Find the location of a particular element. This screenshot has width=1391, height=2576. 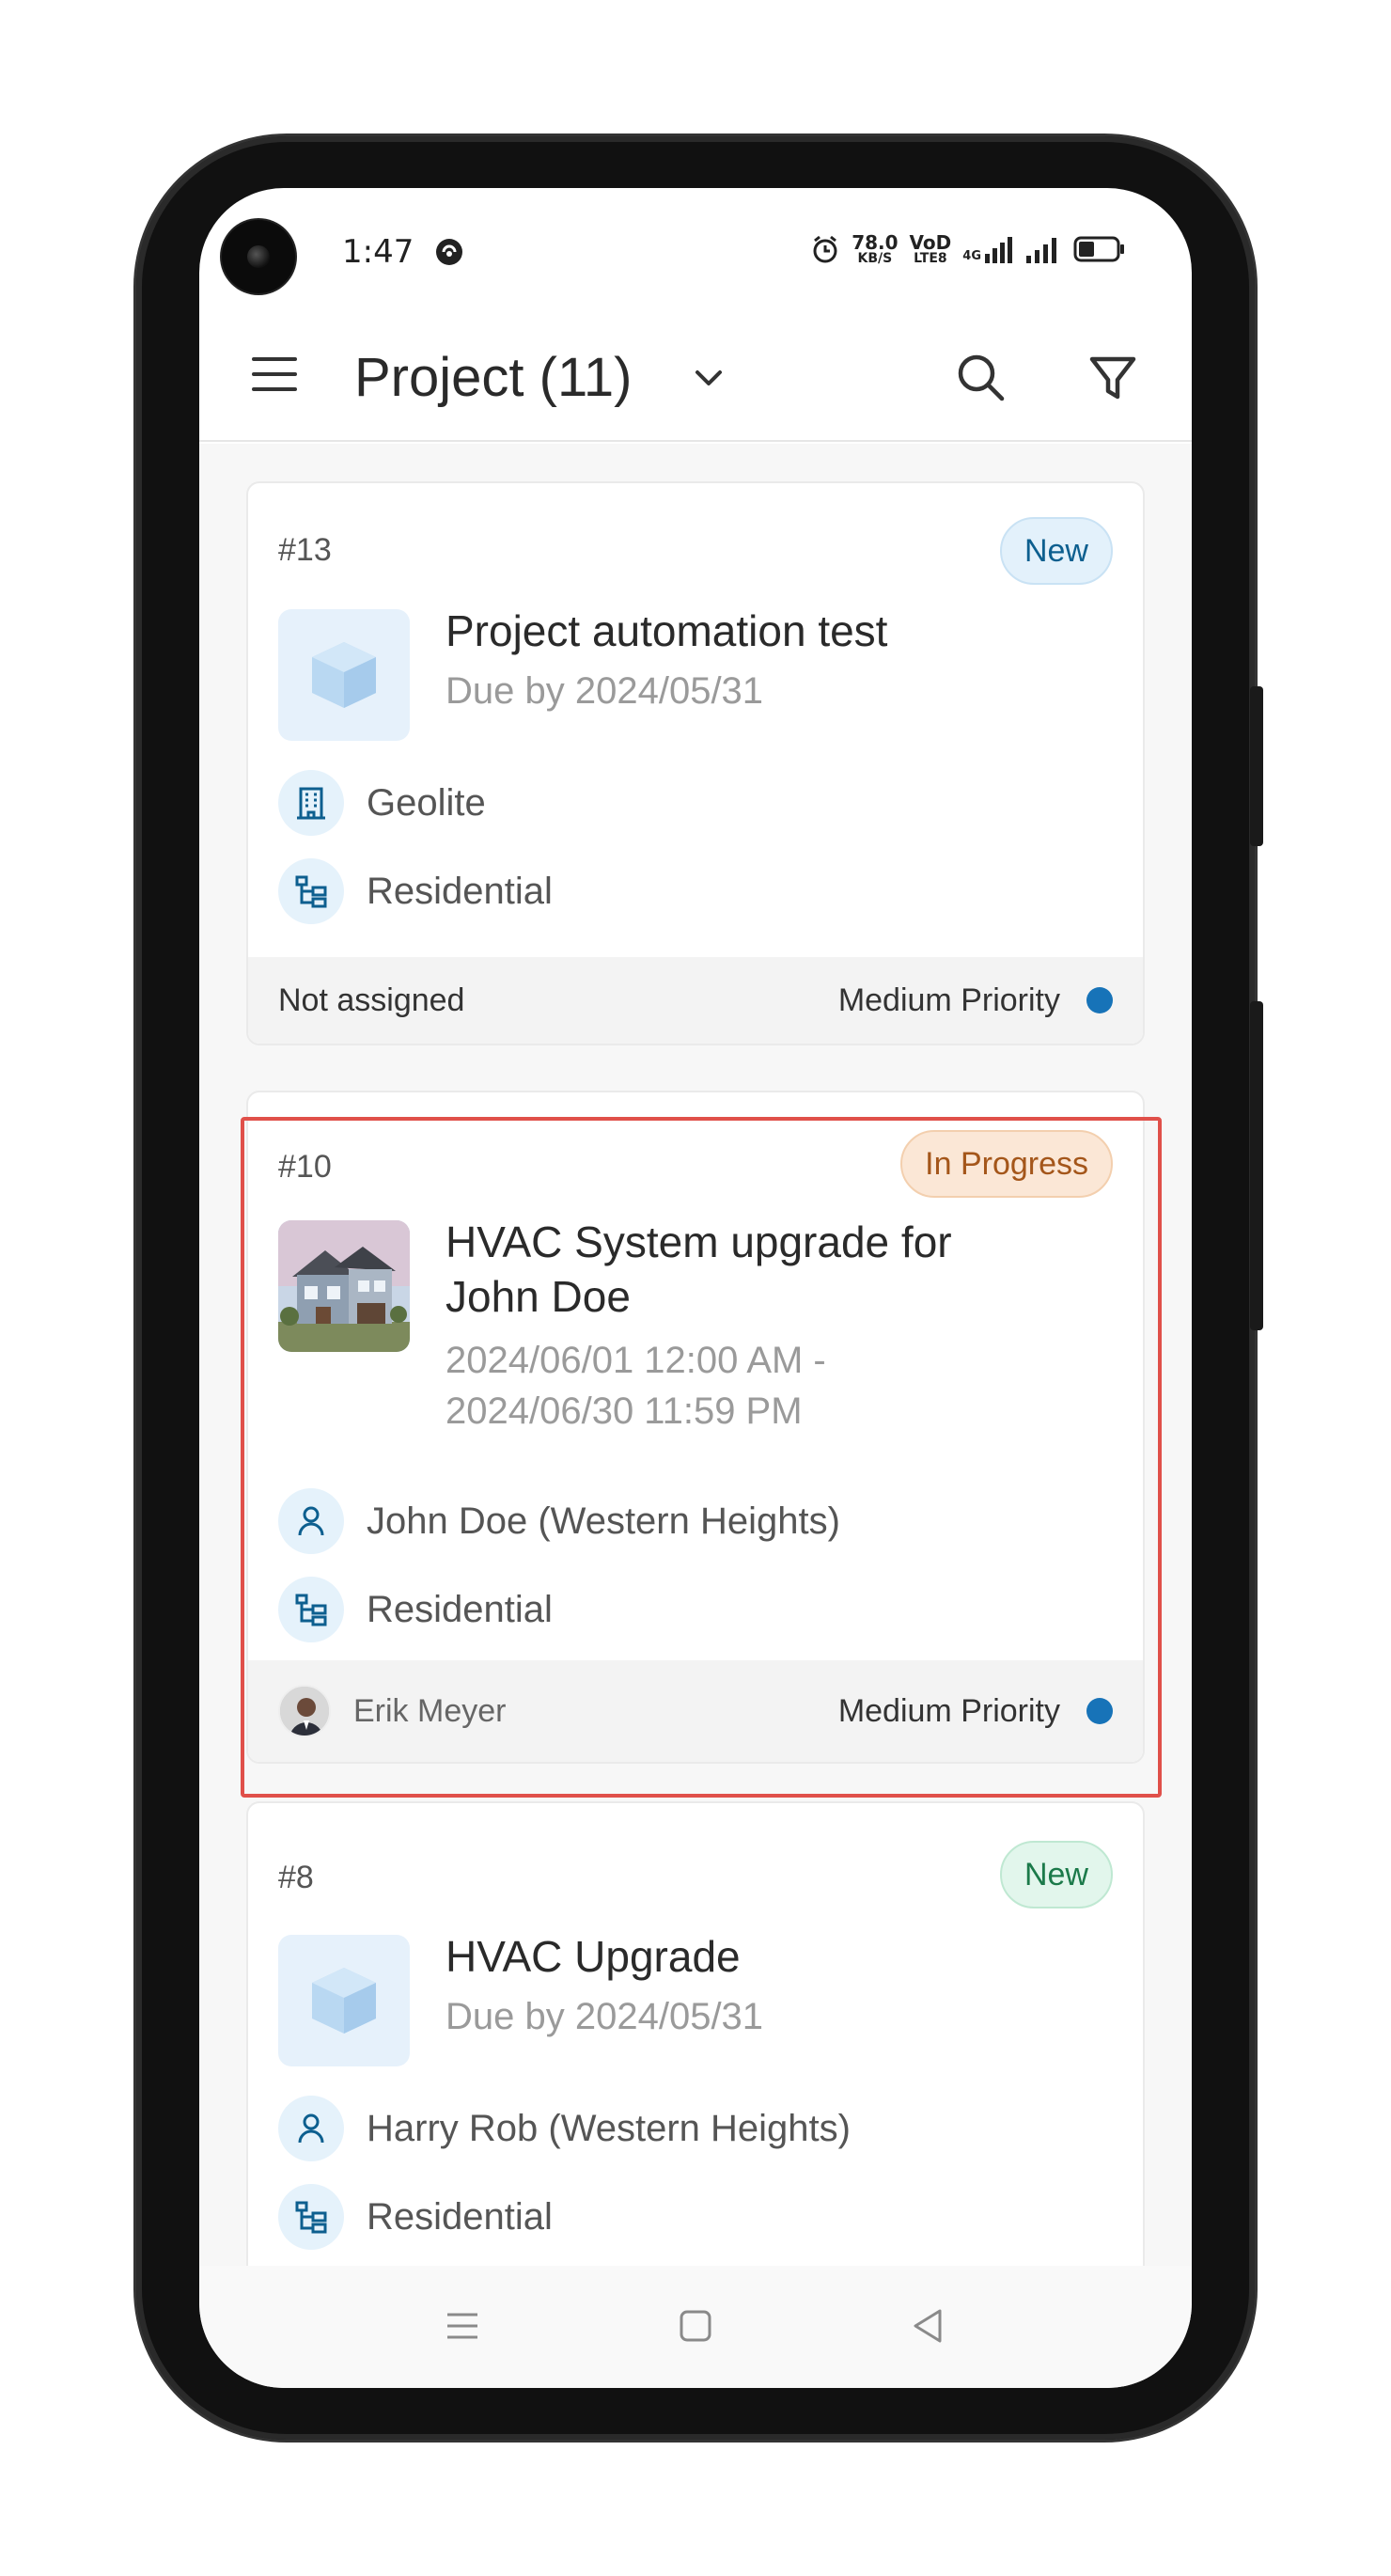

signal-strength-icon is located at coordinates (999, 250).